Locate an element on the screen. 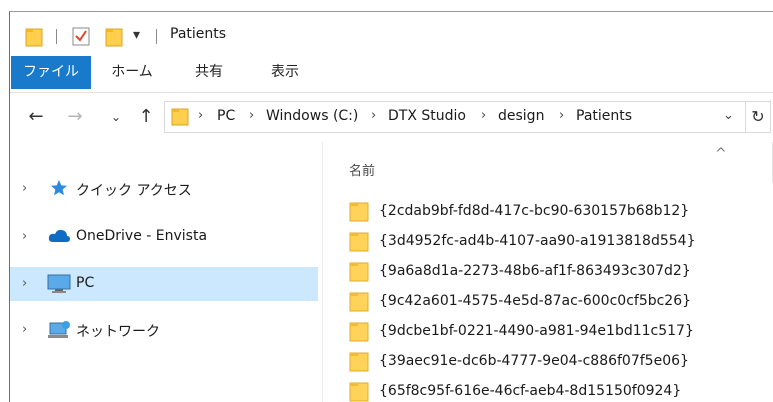 Image resolution: width=773 pixels, height=402 pixels. file-name: {65f8c95f-616e-46cf-aeb4-8d15150f0924} is located at coordinates (530, 391).